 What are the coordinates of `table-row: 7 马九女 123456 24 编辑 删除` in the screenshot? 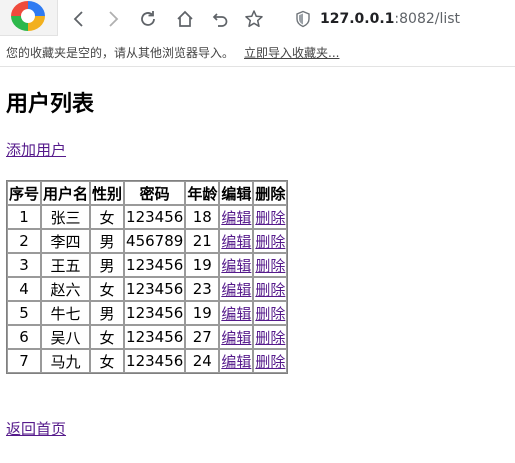 It's located at (147, 361).